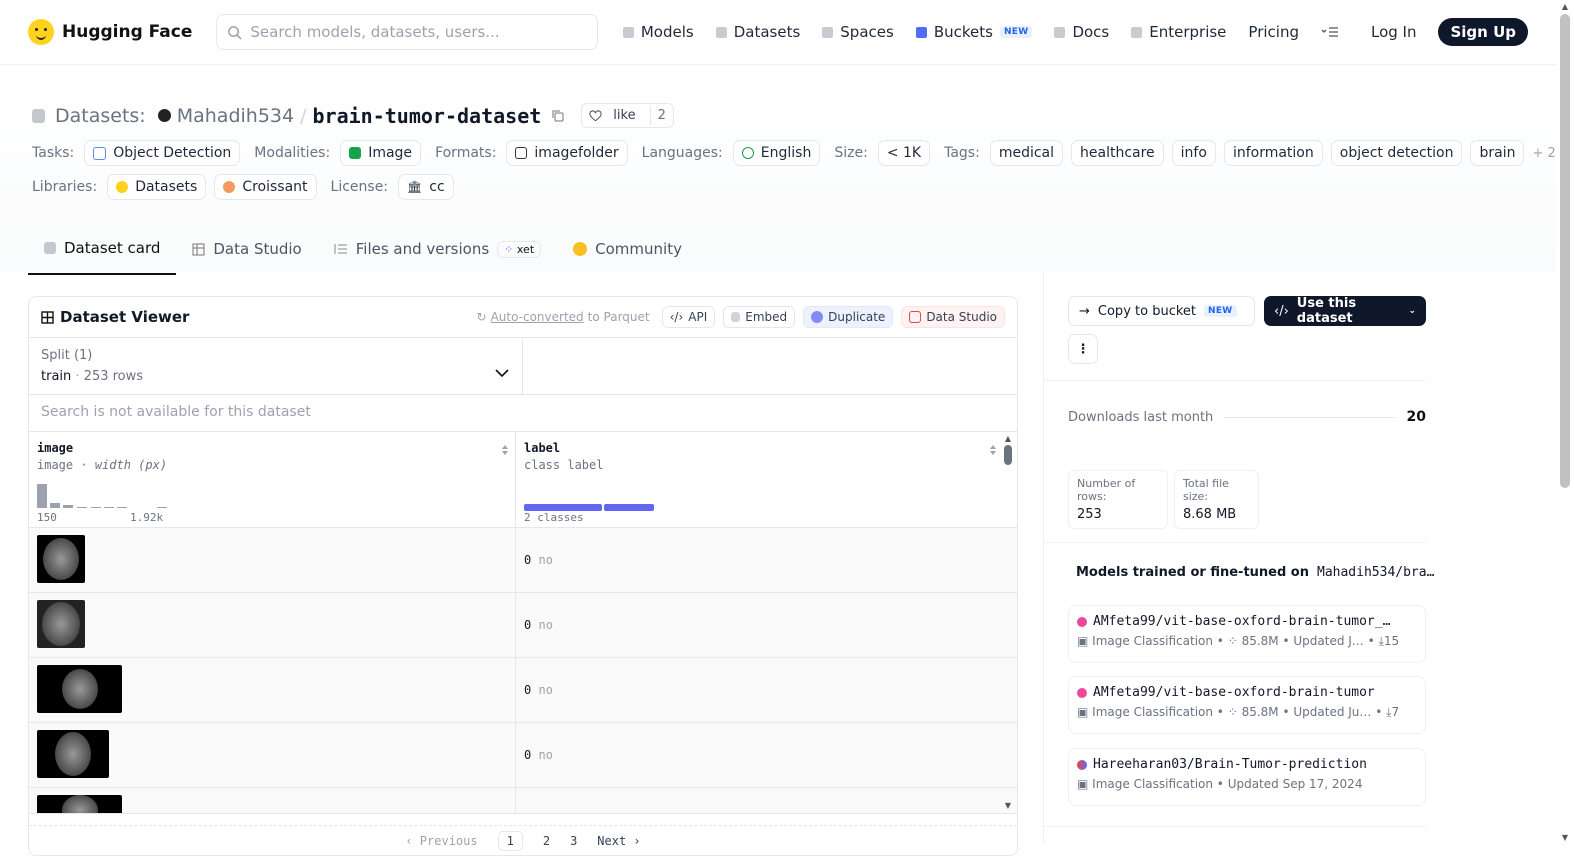  Describe the element at coordinates (757, 32) in the screenshot. I see `nav-datasets: Datasets` at that location.